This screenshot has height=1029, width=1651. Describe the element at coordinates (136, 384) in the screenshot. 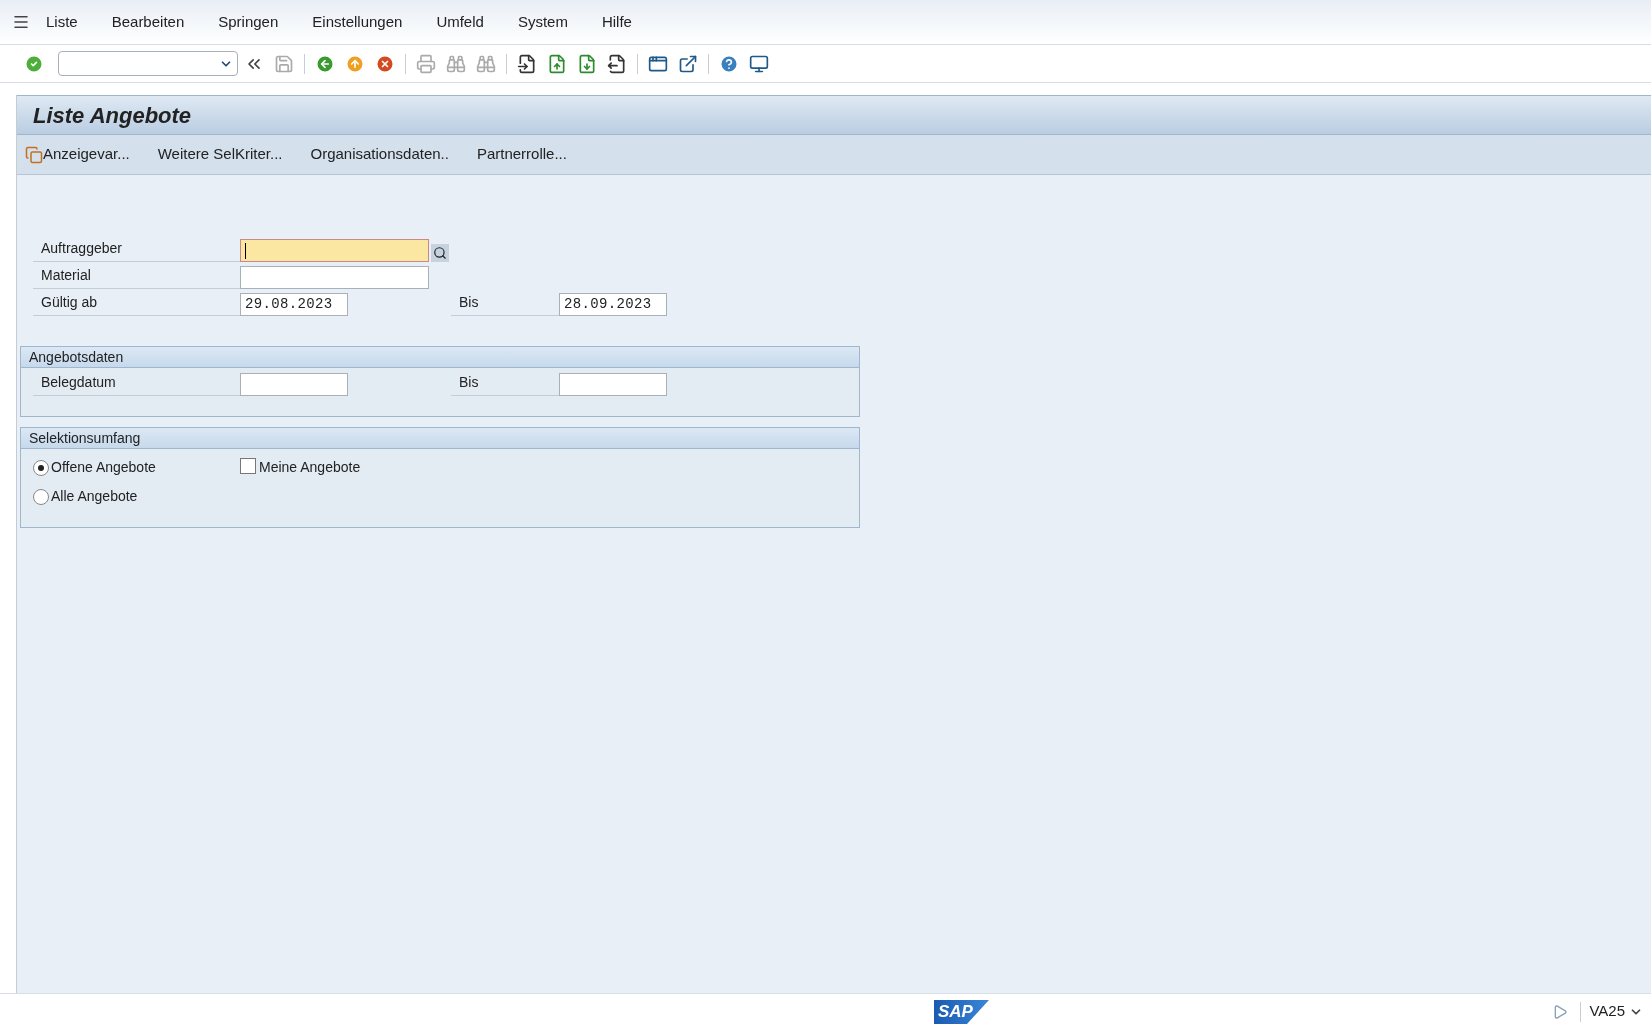

I see `field-label: Belegdatum` at that location.